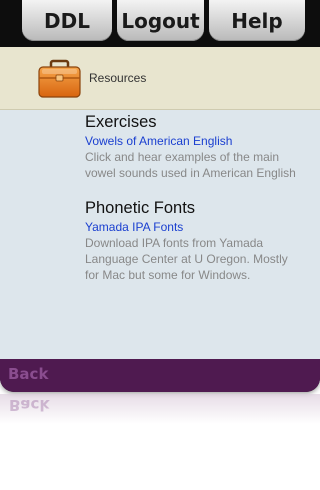 The height and width of the screenshot is (490, 320). I want to click on vowels-link: Vowels of American English, so click(202, 141).